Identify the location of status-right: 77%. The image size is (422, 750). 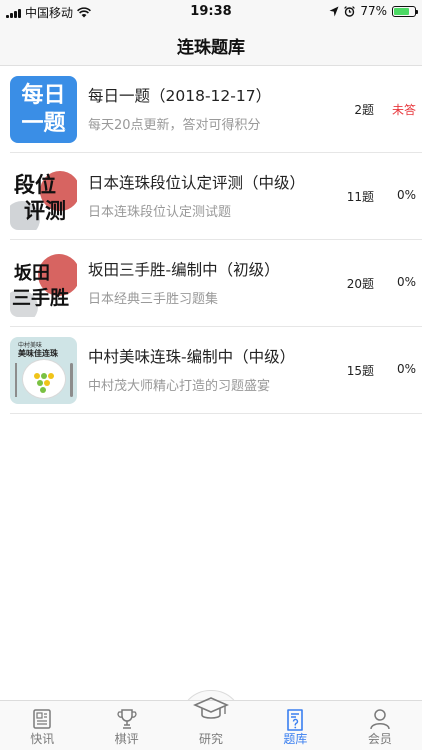
(373, 11).